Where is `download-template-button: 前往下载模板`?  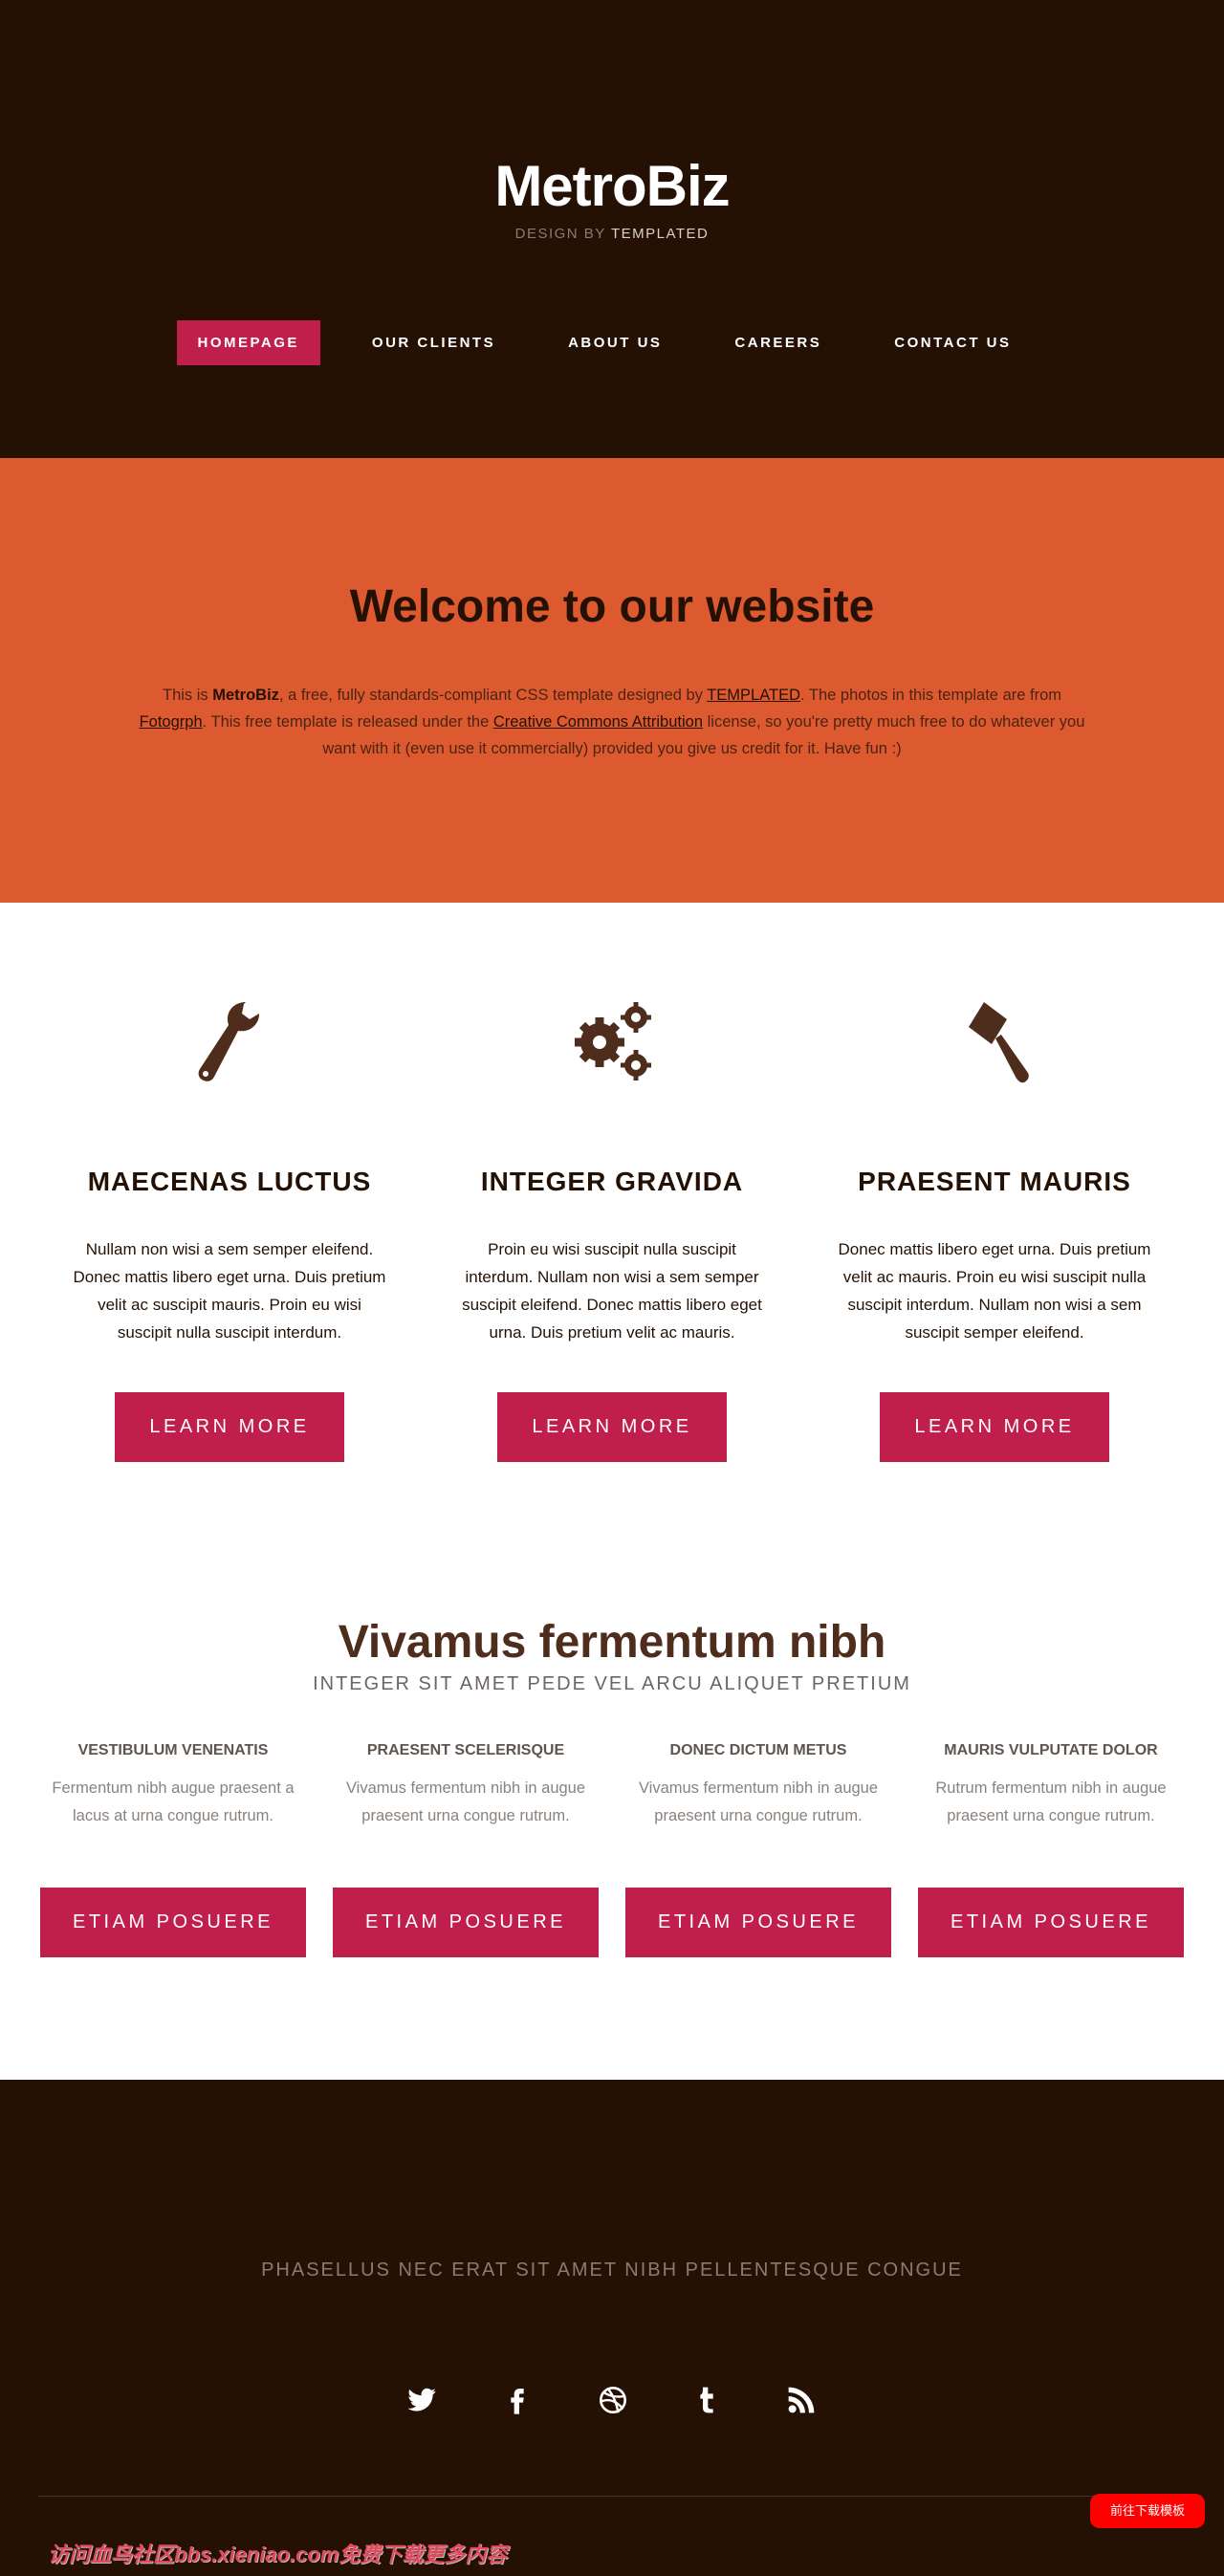 download-template-button: 前往下载模板 is located at coordinates (1147, 2511).